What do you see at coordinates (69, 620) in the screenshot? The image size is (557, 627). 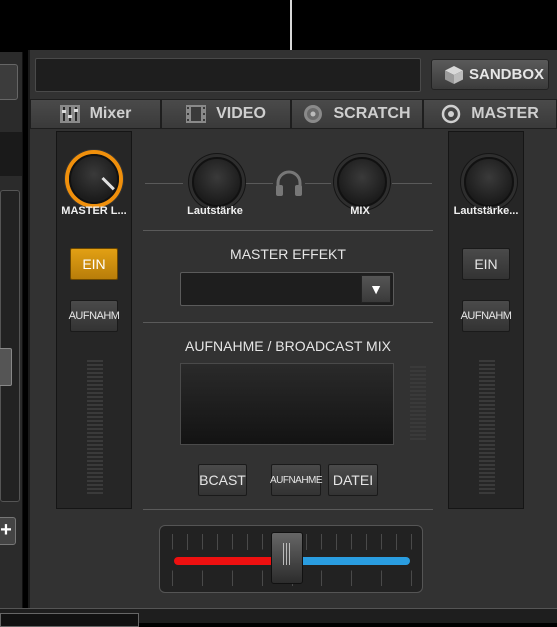 I see `bottom-bar-segment` at bounding box center [69, 620].